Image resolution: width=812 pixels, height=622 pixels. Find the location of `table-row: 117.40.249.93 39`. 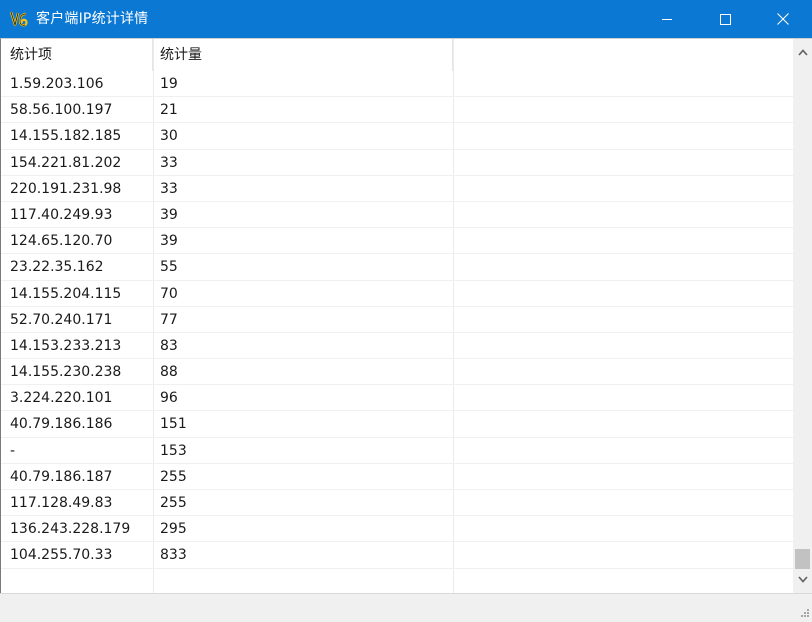

table-row: 117.40.249.93 39 is located at coordinates (397, 215).